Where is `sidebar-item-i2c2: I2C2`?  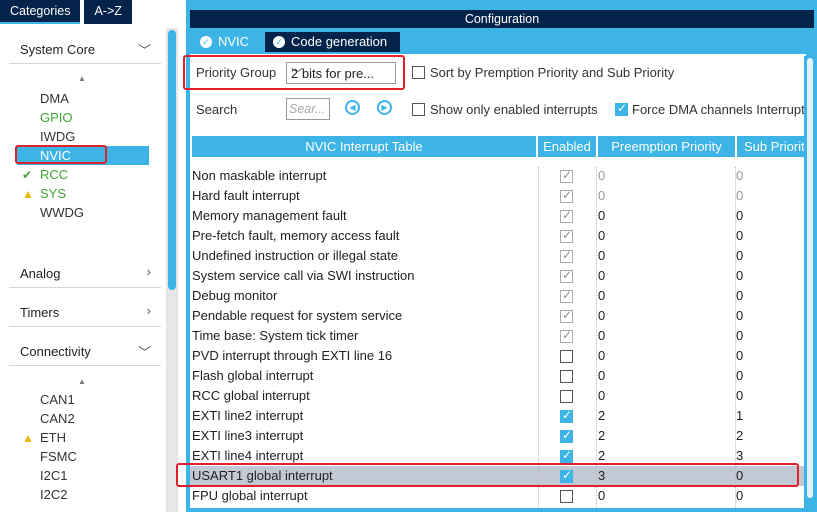 sidebar-item-i2c2: I2C2 is located at coordinates (53, 495).